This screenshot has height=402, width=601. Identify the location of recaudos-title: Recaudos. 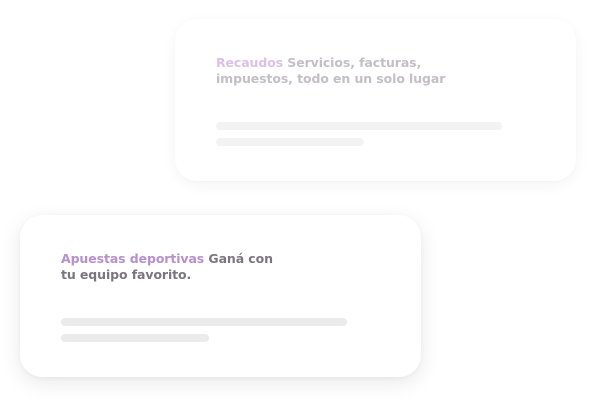
(250, 62).